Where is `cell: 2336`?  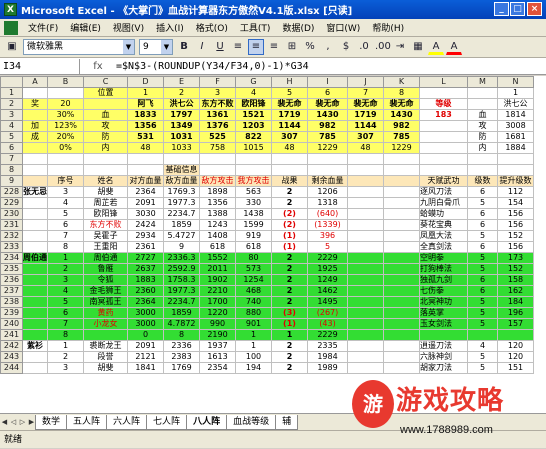 cell: 2336 is located at coordinates (181, 346).